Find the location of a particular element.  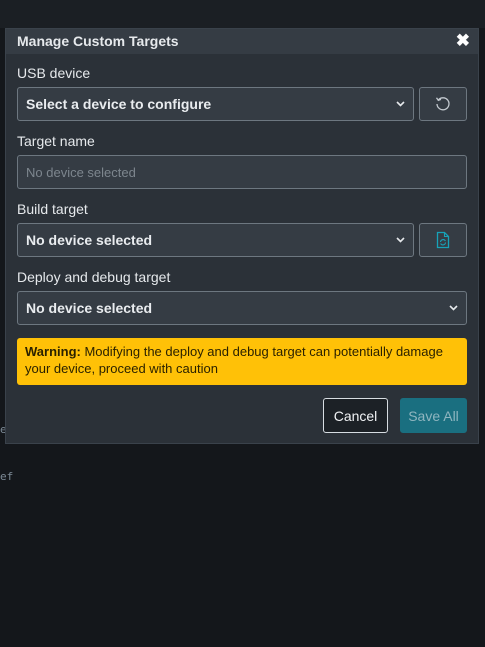

deploy-debug-target-select: No device selected is located at coordinates (242, 308).